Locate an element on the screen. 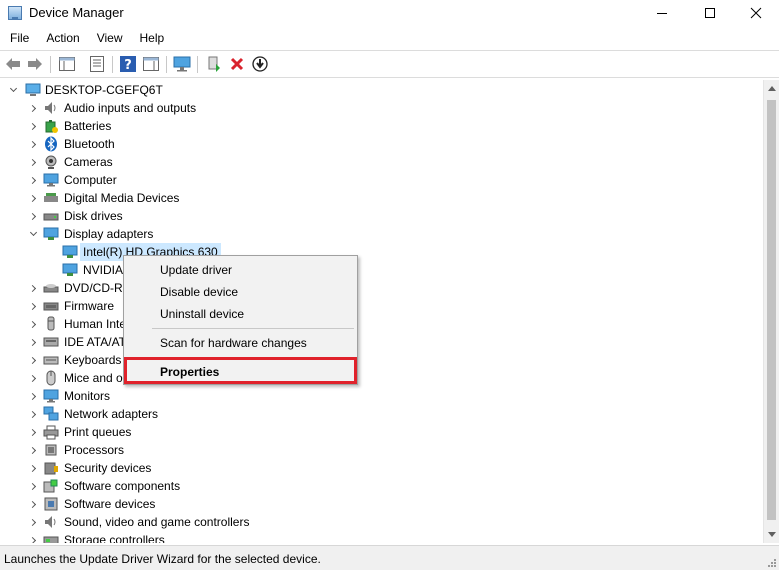 This screenshot has width=779, height=570. network-icon is located at coordinates (51, 414).